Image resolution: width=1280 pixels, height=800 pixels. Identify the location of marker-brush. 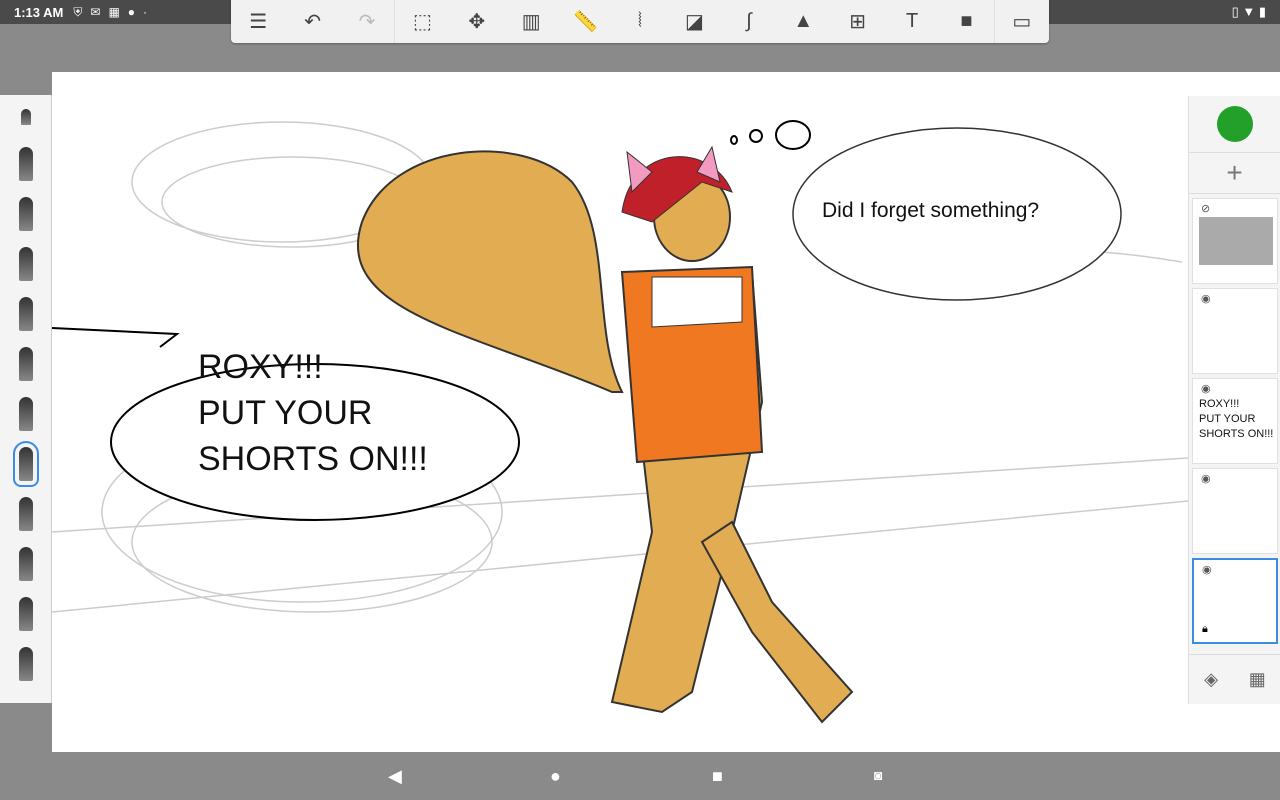
(25, 214).